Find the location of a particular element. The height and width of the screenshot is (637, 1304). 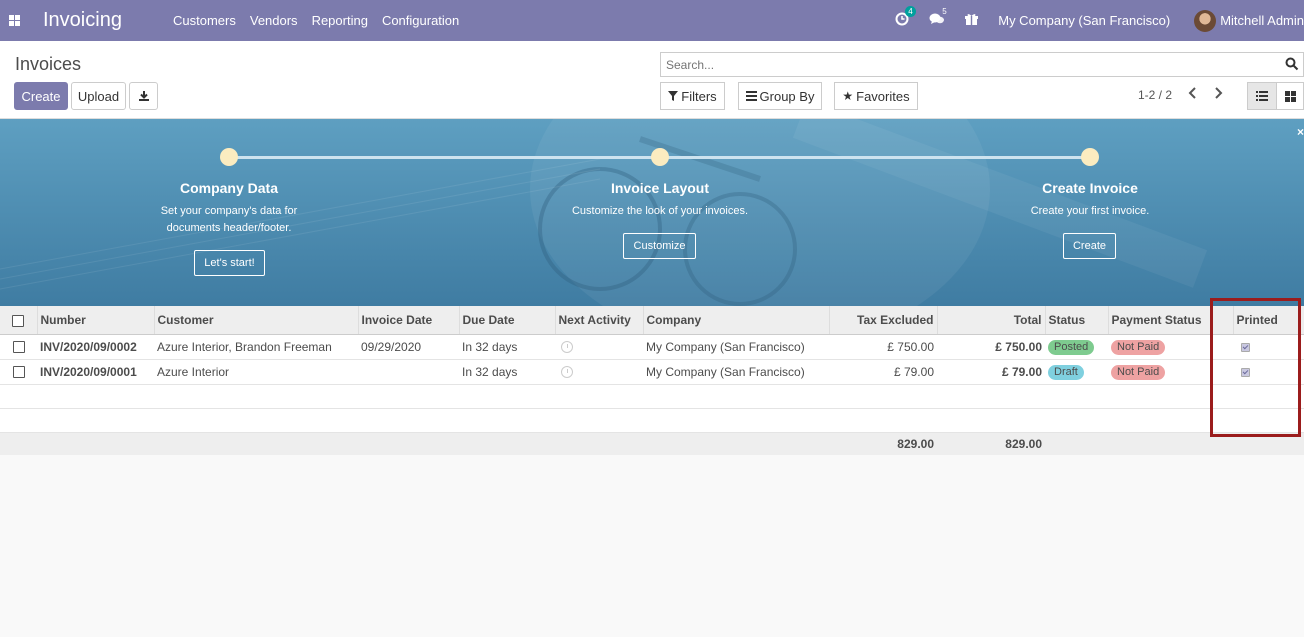

user-menu: Mitchell Admin is located at coordinates (1249, 20).